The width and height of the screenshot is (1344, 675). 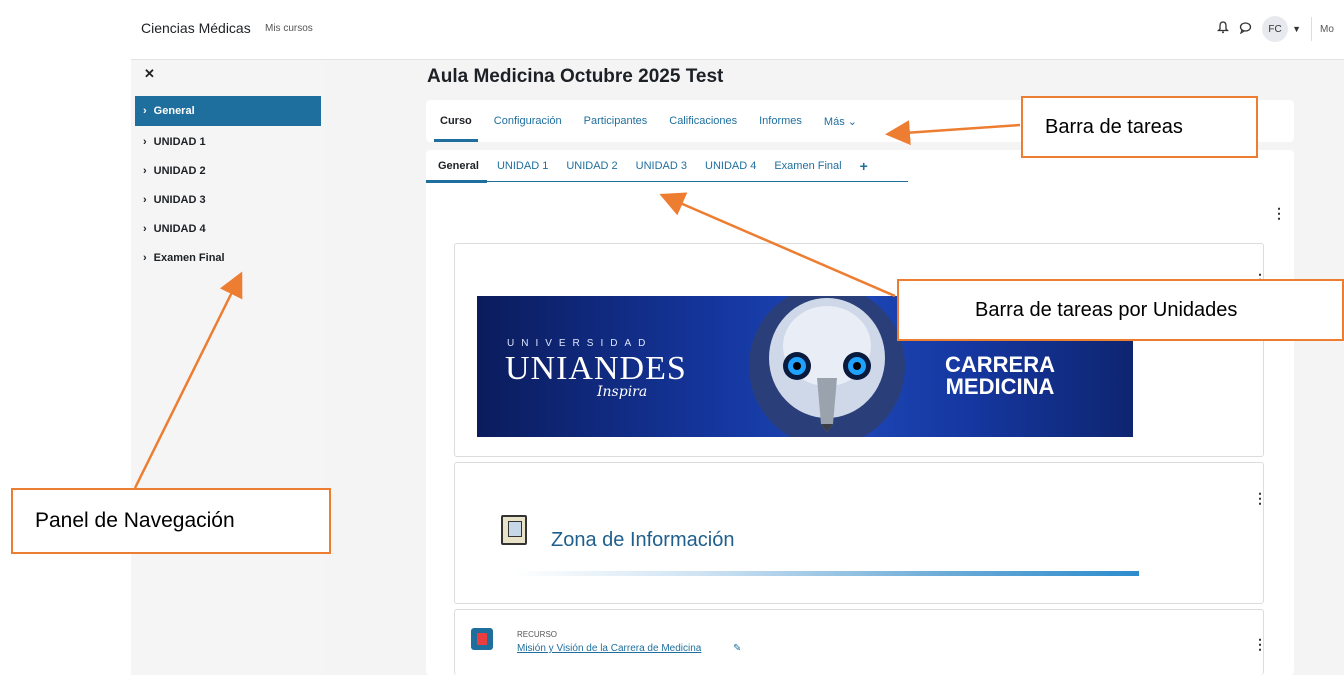 What do you see at coordinates (580, 343) in the screenshot?
I see `banner-universidad-text: UNIVERSIDAD` at bounding box center [580, 343].